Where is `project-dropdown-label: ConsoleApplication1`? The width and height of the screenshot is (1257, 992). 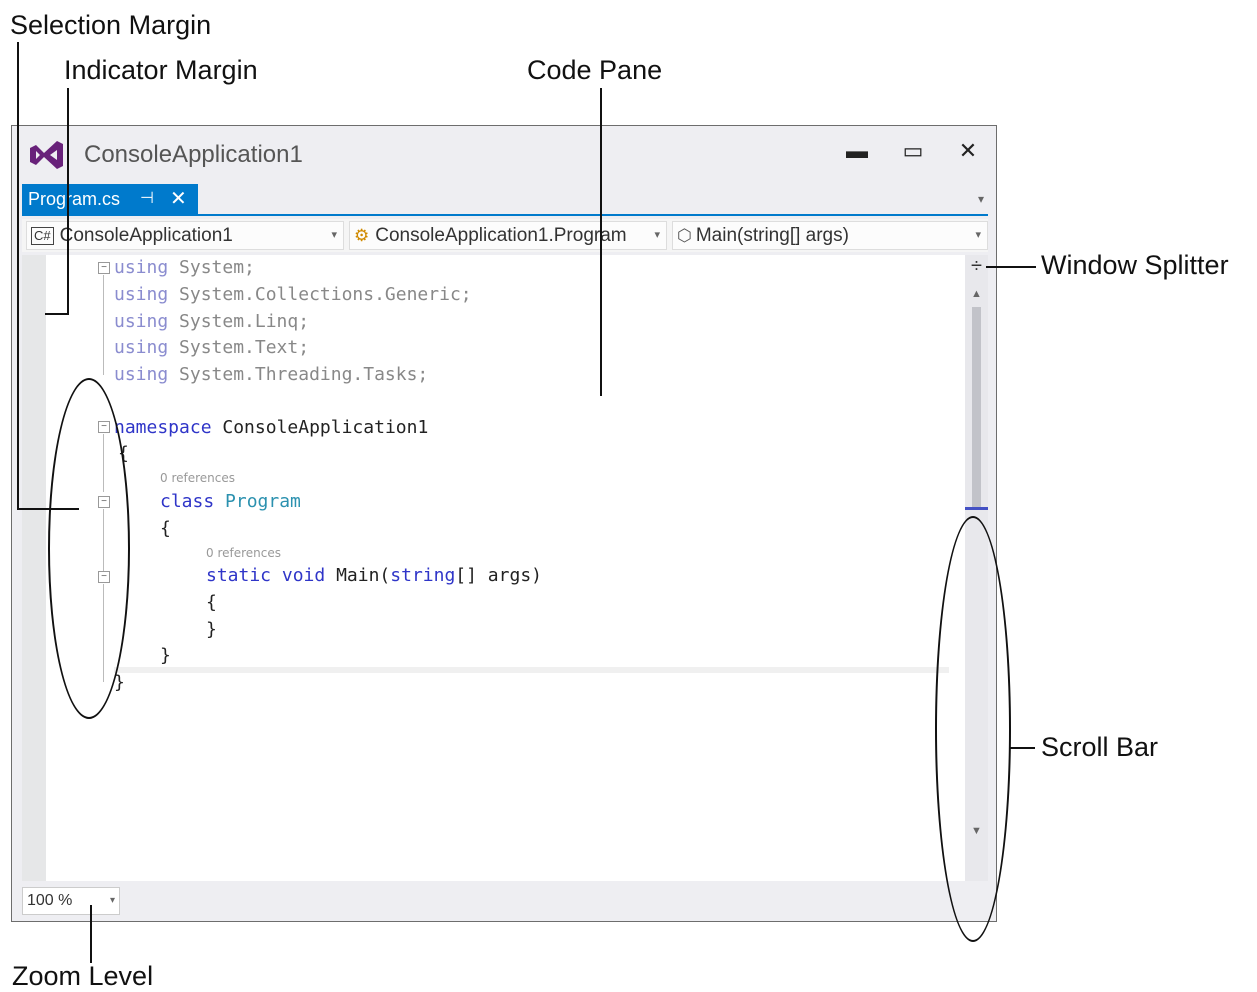
project-dropdown-label: ConsoleApplication1 is located at coordinates (146, 235).